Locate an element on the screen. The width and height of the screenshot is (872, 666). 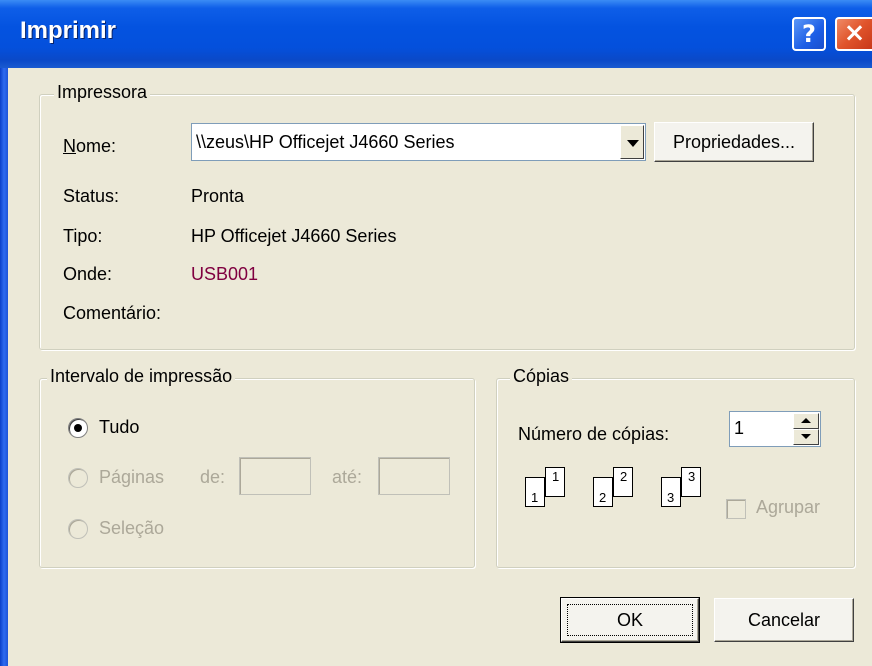
where-value: USB001 is located at coordinates (225, 274).